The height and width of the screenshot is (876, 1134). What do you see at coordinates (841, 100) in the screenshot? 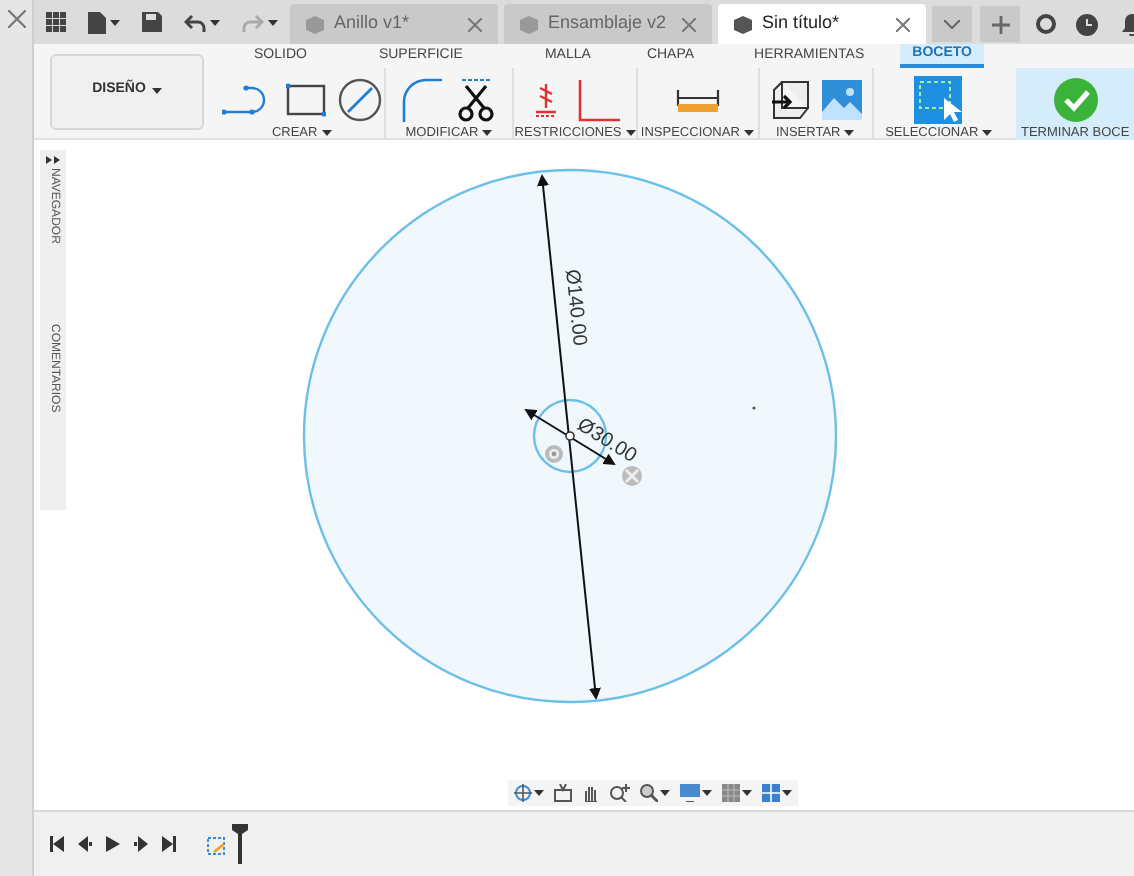
I see `image-icon` at bounding box center [841, 100].